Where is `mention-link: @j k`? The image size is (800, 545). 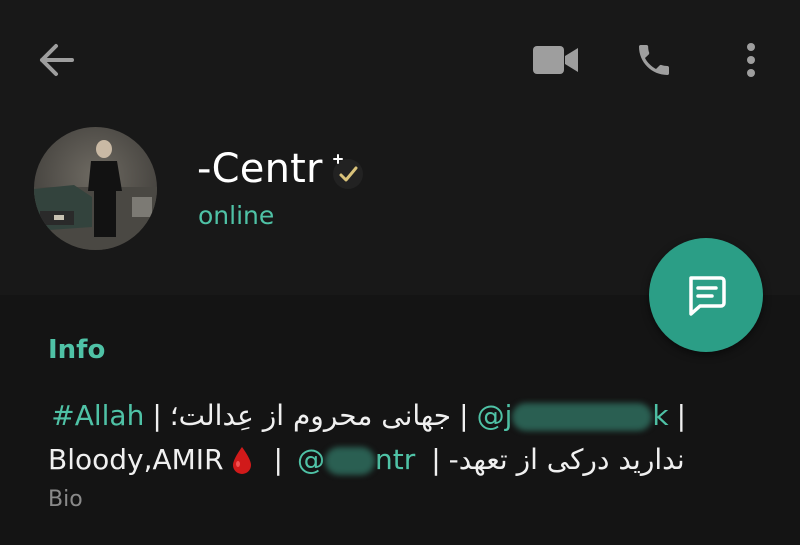 mention-link: @j k is located at coordinates (573, 416).